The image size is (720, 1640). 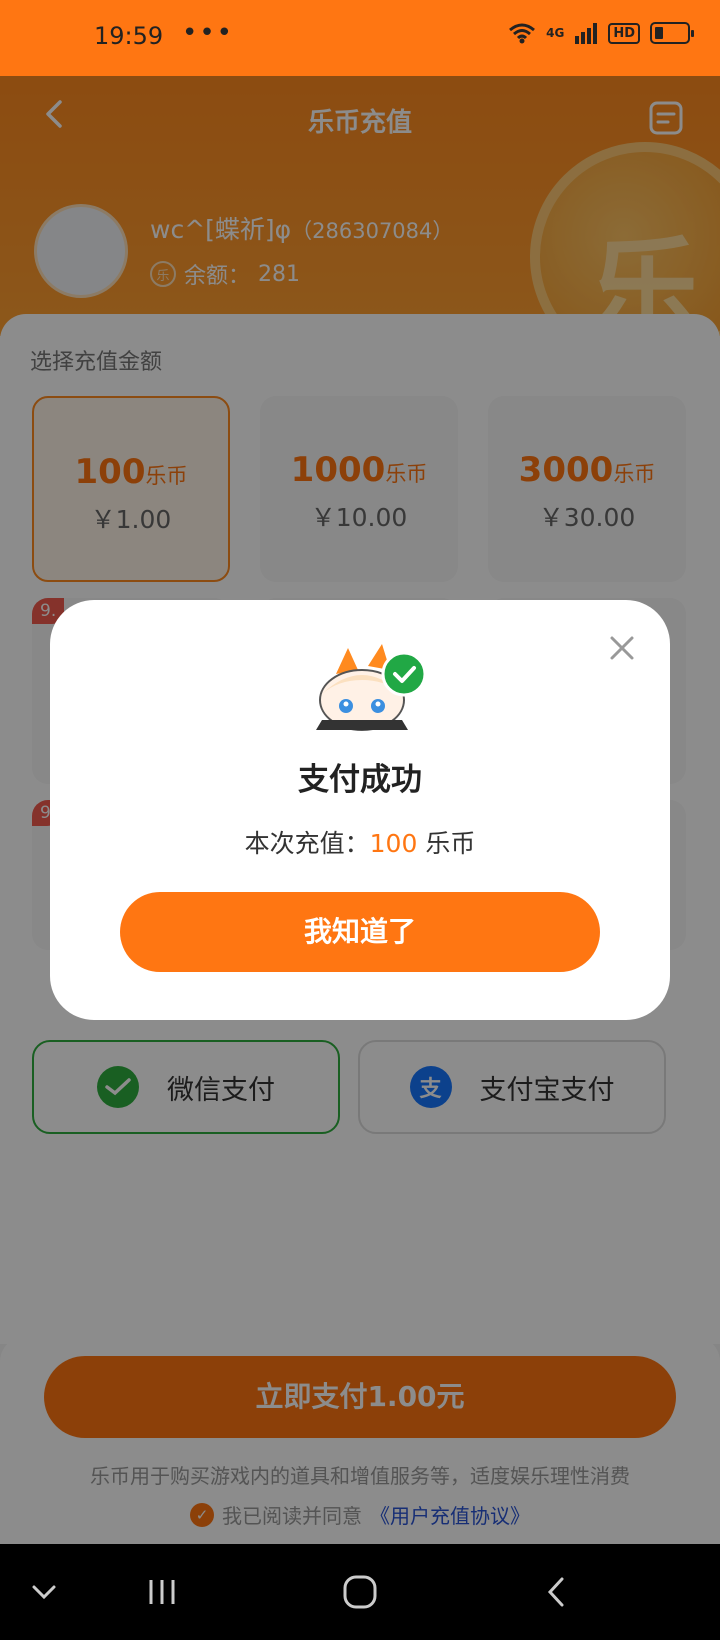 What do you see at coordinates (307, 843) in the screenshot?
I see `summary-prefix: 本次充值：` at bounding box center [307, 843].